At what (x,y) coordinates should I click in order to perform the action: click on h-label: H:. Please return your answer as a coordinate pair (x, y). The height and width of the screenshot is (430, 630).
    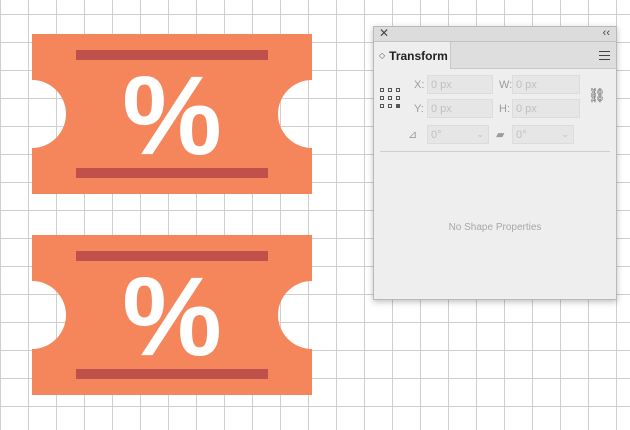
    Looking at the image, I should click on (504, 108).